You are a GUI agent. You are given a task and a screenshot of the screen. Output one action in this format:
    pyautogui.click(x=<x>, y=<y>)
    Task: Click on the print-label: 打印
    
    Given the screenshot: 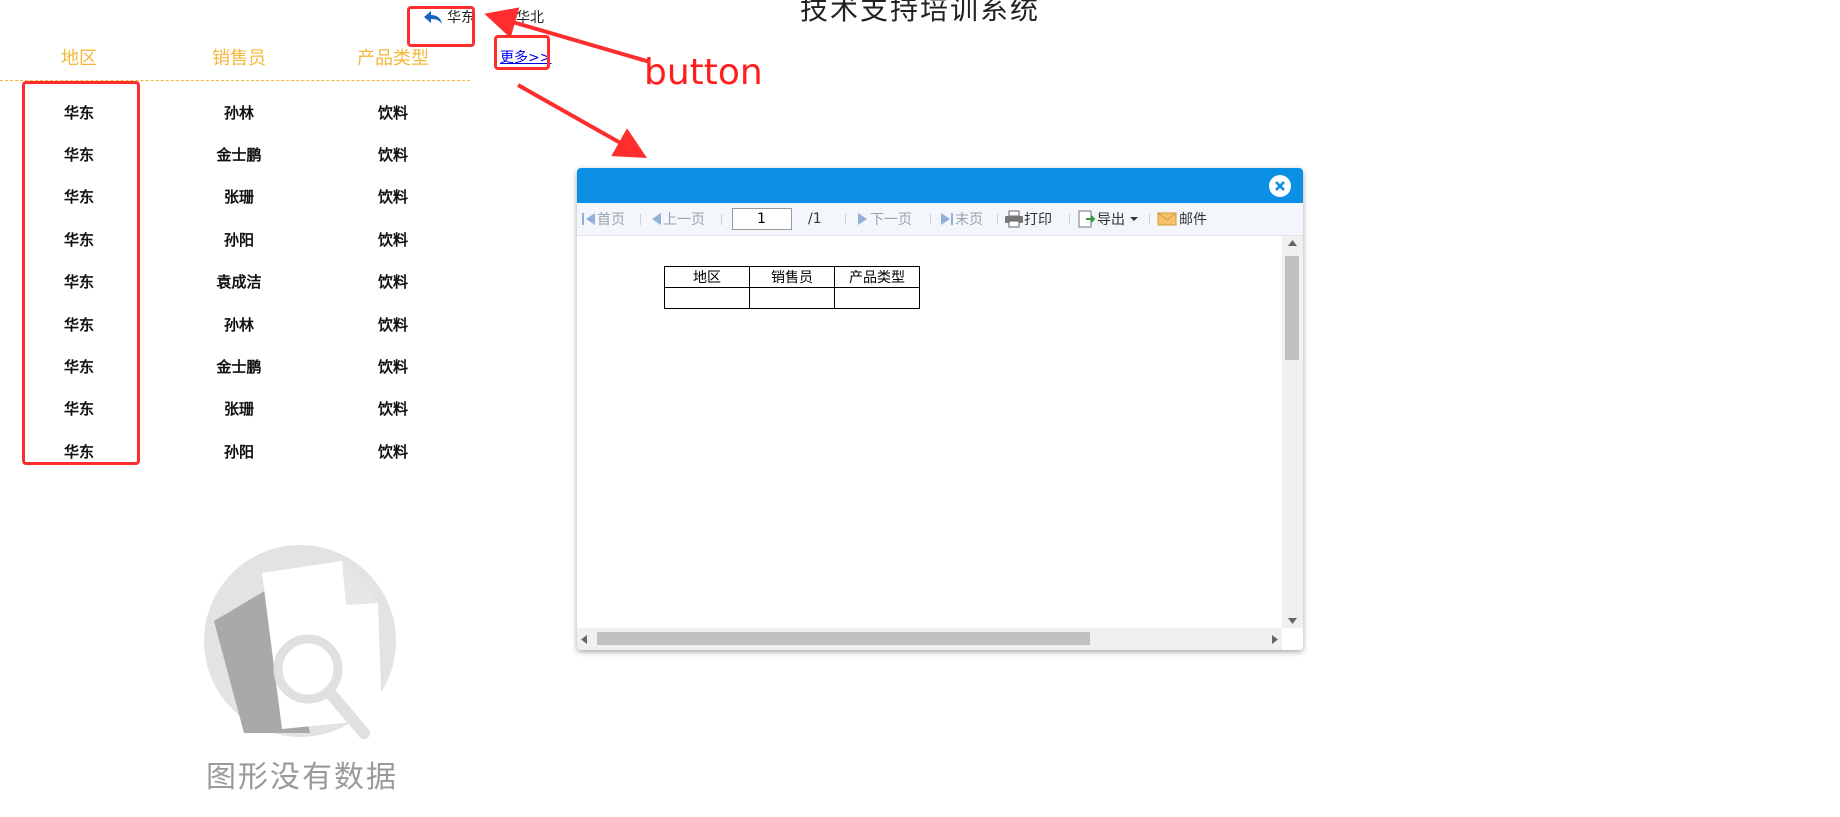 What is the action you would take?
    pyautogui.click(x=1038, y=220)
    